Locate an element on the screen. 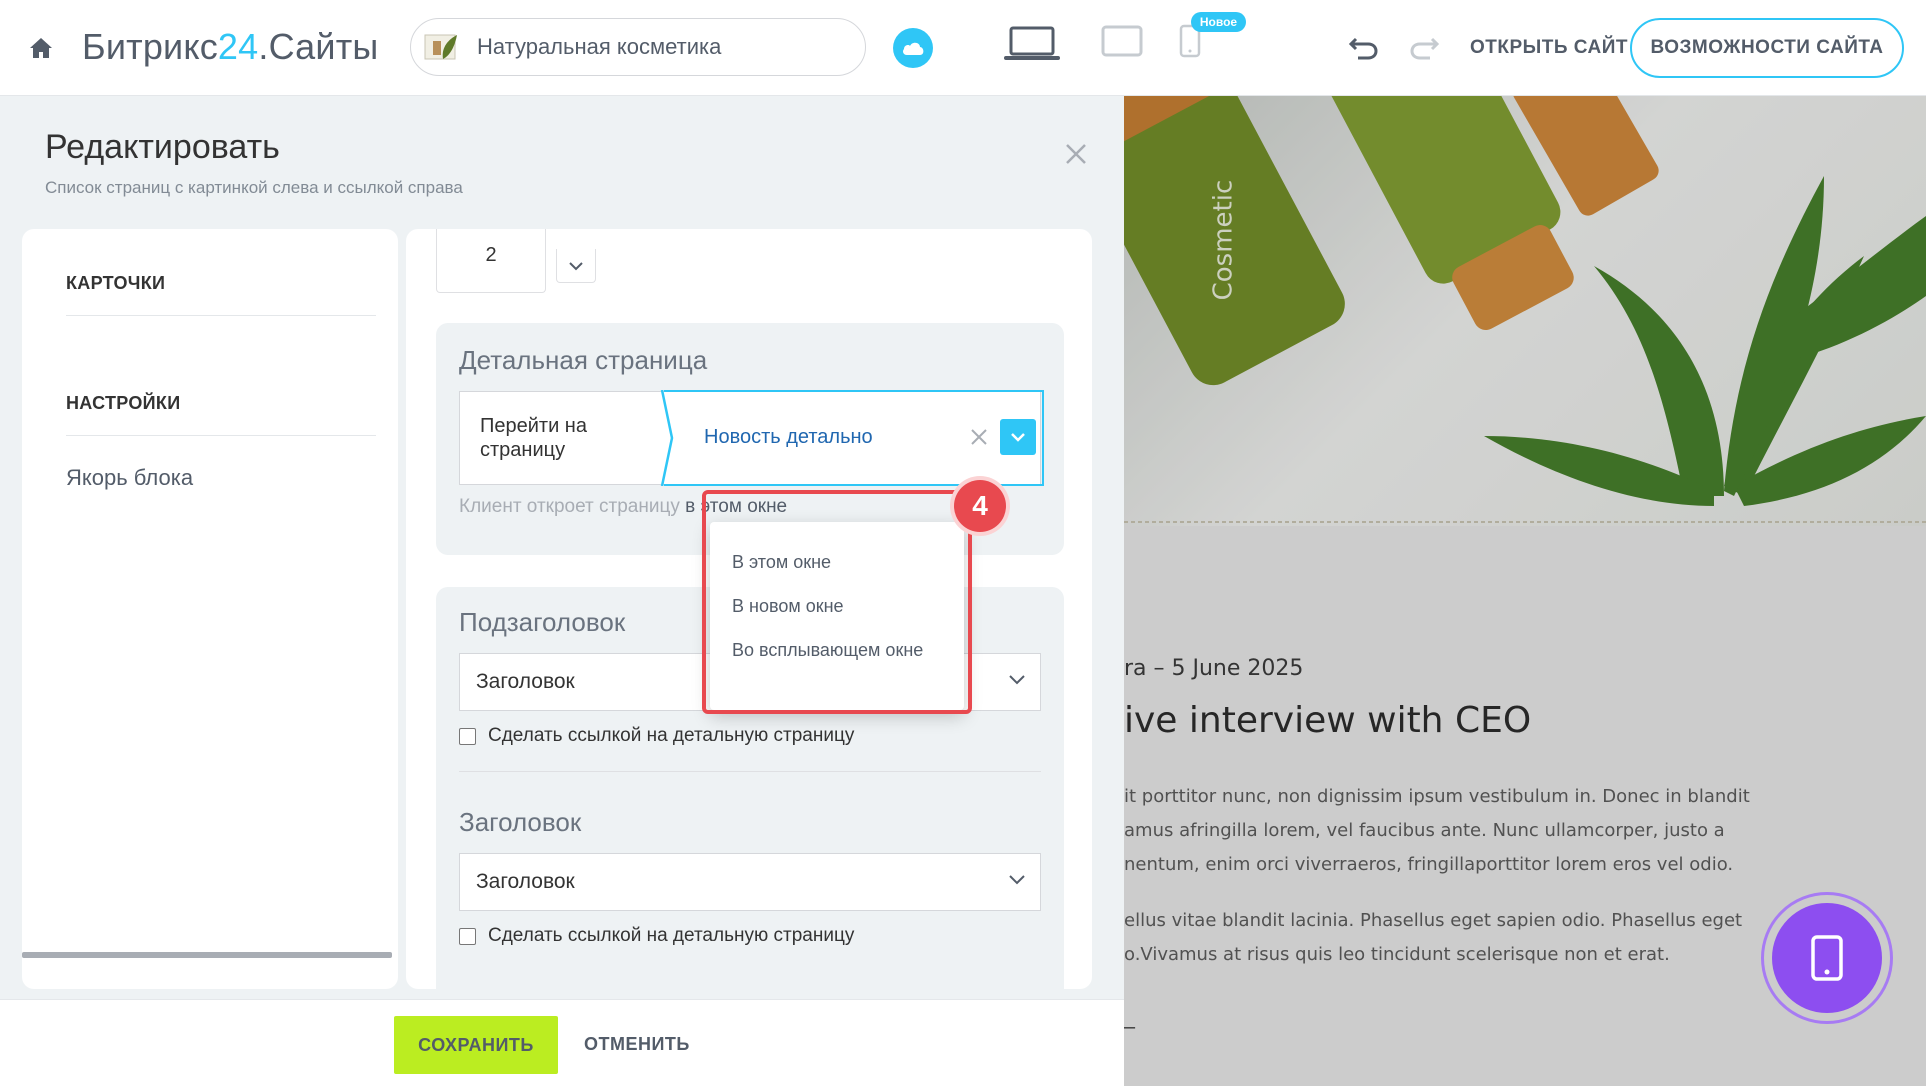 The height and width of the screenshot is (1086, 1926). mobile-icon is located at coordinates (1827, 958).